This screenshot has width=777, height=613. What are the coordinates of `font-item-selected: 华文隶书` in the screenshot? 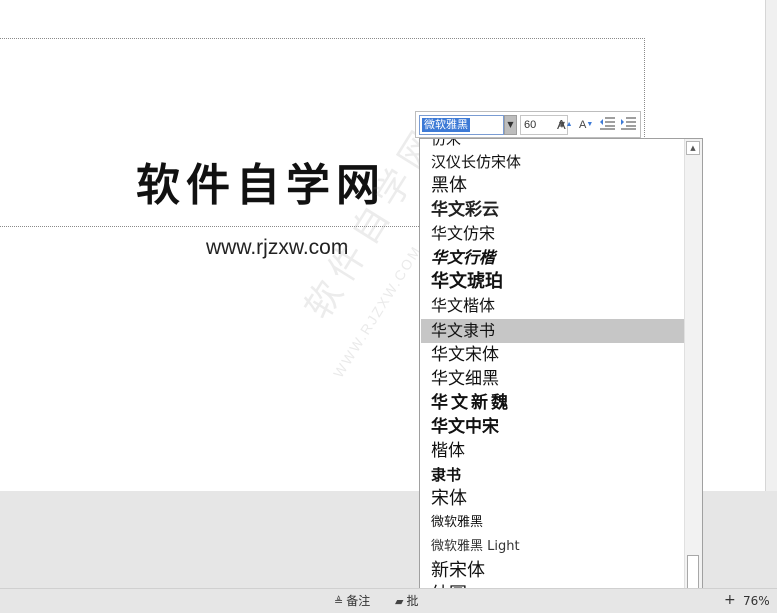 It's located at (552, 331).